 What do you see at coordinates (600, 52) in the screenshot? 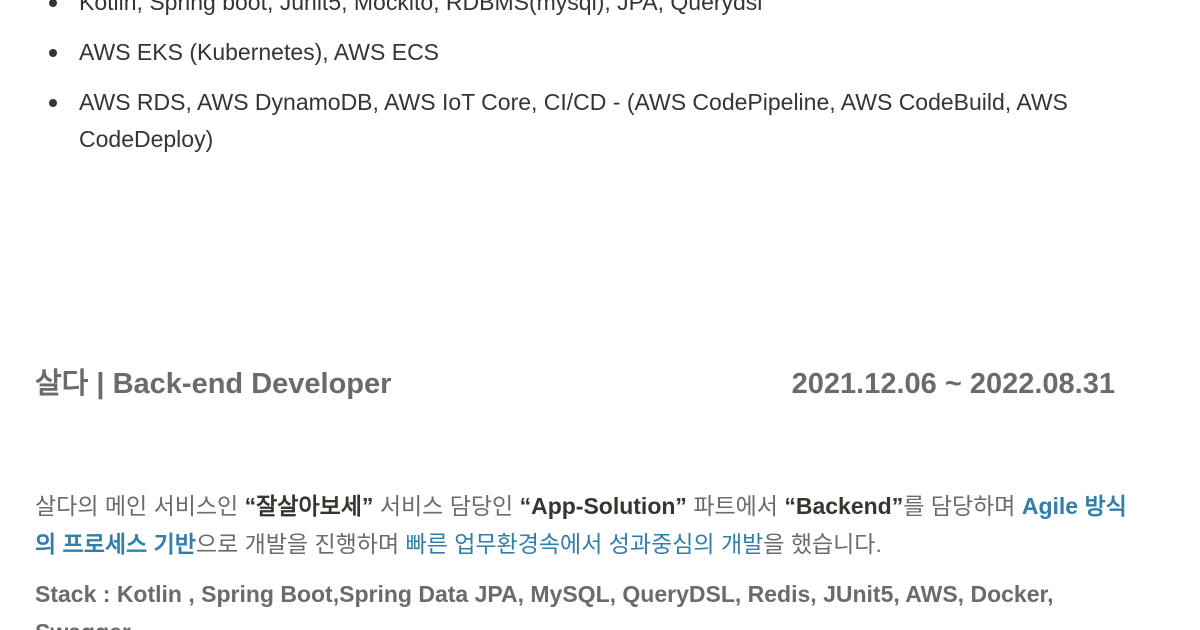
I see `bullet-item-aws-containers: AWS EKS (Kubernetes), AWS ECS` at bounding box center [600, 52].